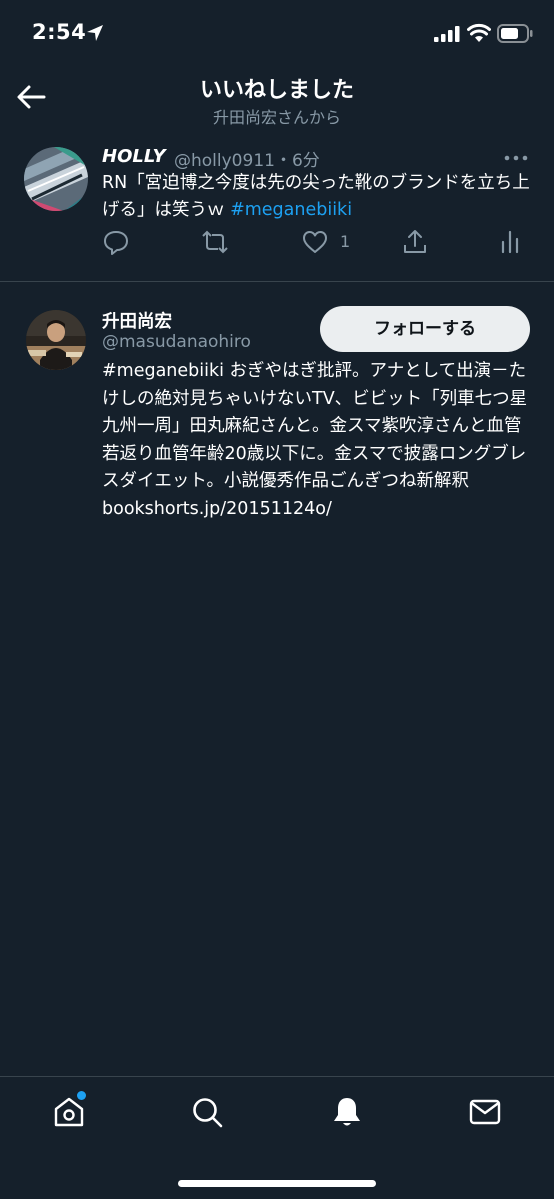 The image size is (554, 1199). What do you see at coordinates (176, 342) in the screenshot?
I see `user-handle: @masudanaohiro` at bounding box center [176, 342].